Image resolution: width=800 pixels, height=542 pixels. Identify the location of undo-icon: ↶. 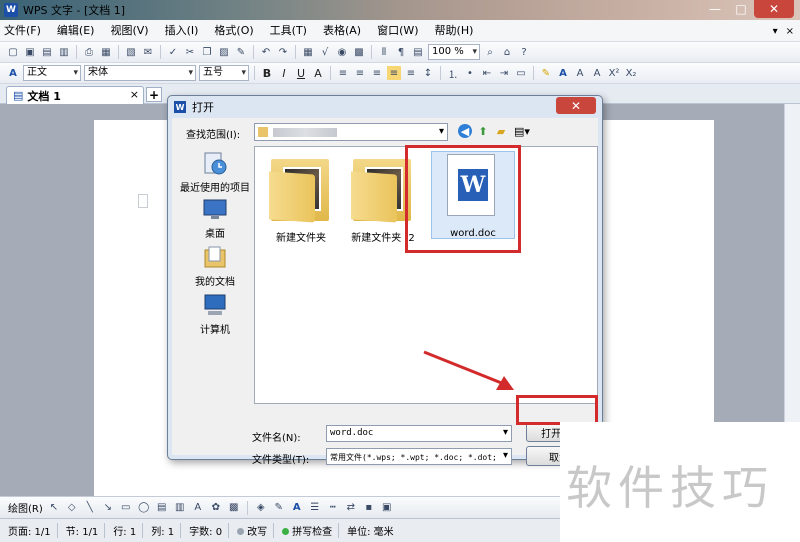
(266, 52).